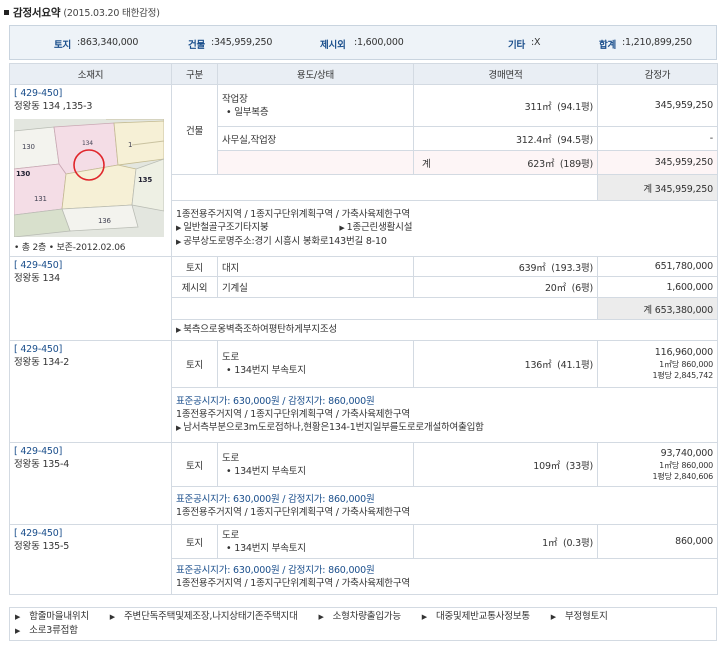  Describe the element at coordinates (536, 42) in the screenshot. I see `other-value: :X` at that location.